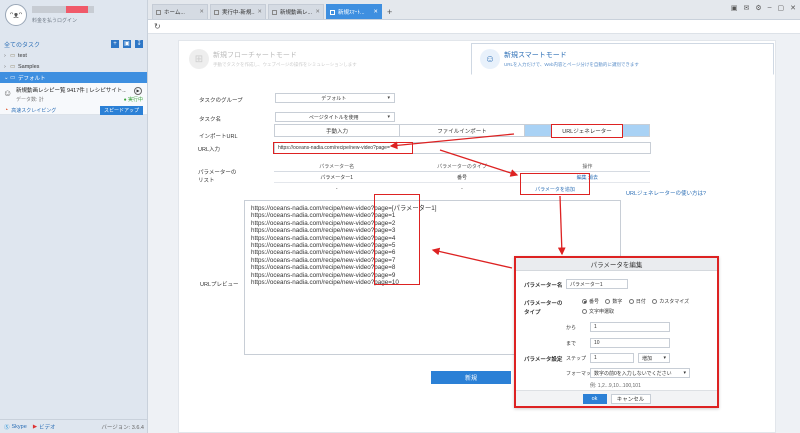 The height and width of the screenshot is (433, 800). I want to click on all-tasks-title: 全てのタスク, so click(22, 44).